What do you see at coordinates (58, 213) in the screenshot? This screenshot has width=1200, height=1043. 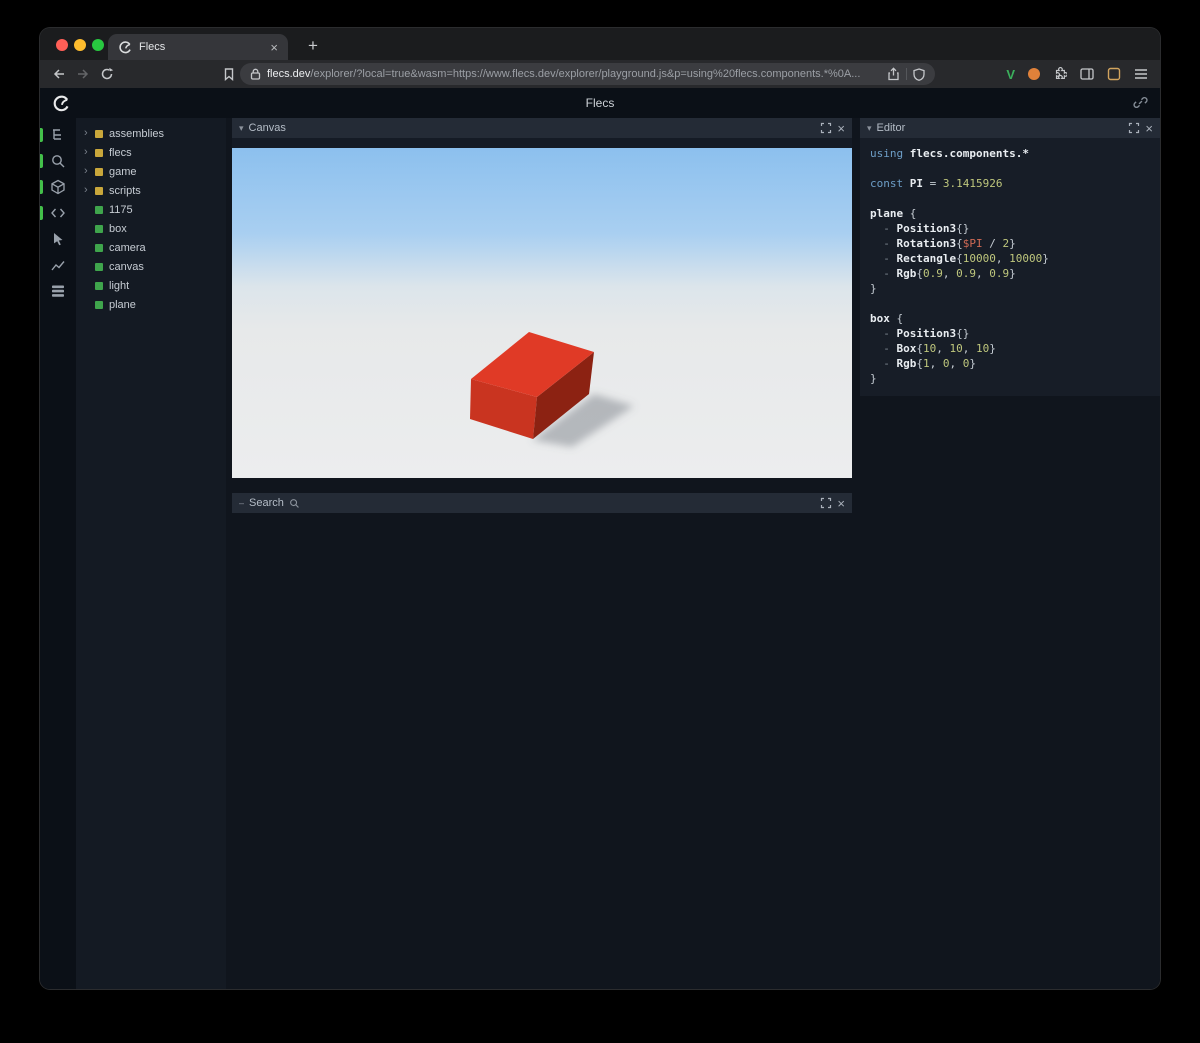 I see `sidebar-code-icon` at bounding box center [58, 213].